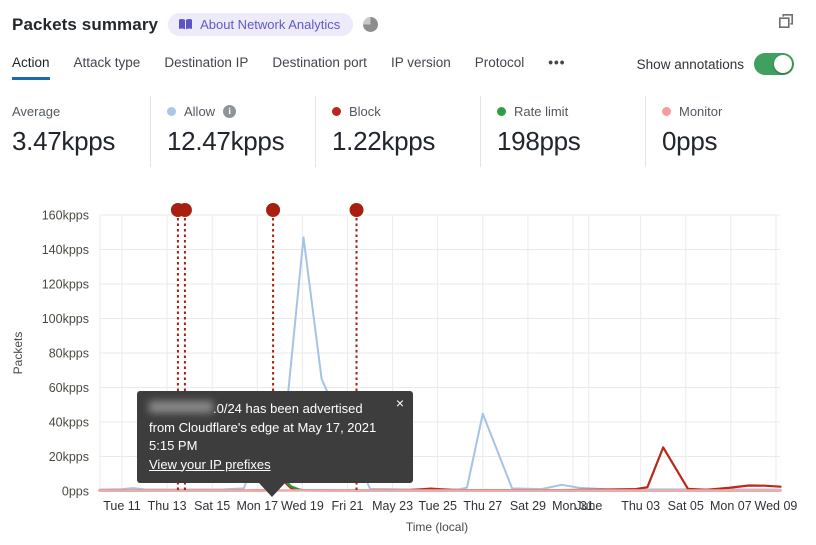 The height and width of the screenshot is (545, 816). Describe the element at coordinates (731, 506) in the screenshot. I see `x-tick-label: Mon 07` at that location.